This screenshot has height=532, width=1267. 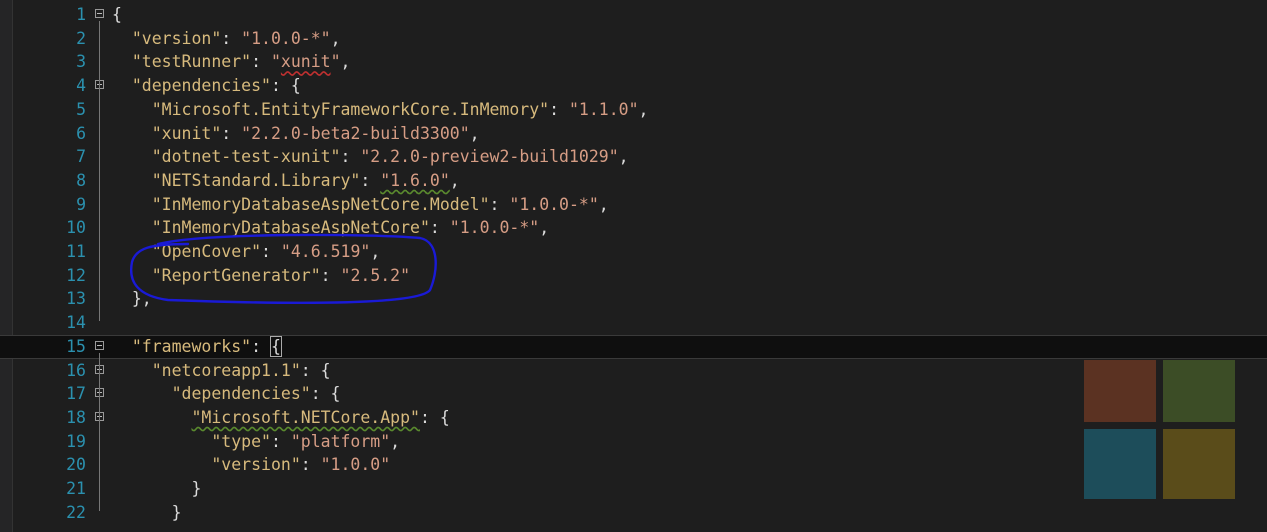 What do you see at coordinates (633, 15) in the screenshot?
I see `code-line: 1{` at bounding box center [633, 15].